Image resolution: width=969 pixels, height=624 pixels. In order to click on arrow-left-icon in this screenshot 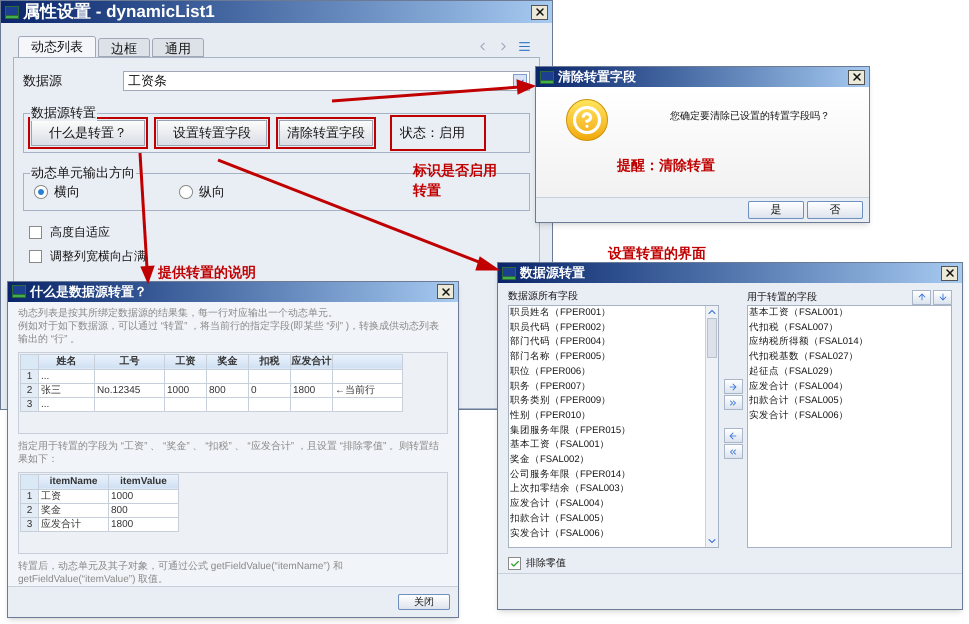, I will do `click(733, 435)`.